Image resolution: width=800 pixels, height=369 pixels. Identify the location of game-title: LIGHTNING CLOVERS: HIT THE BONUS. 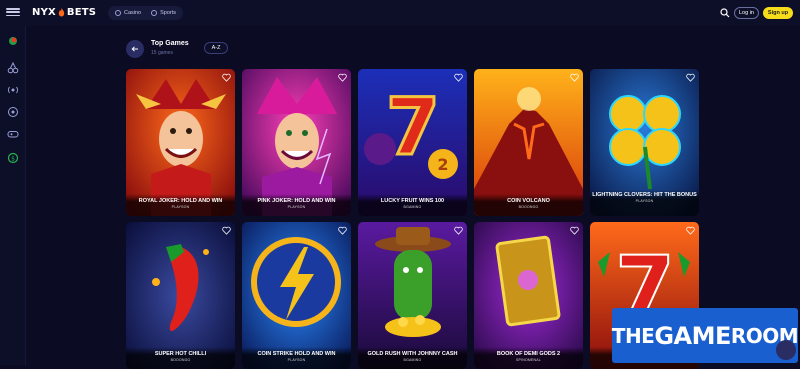
(644, 195).